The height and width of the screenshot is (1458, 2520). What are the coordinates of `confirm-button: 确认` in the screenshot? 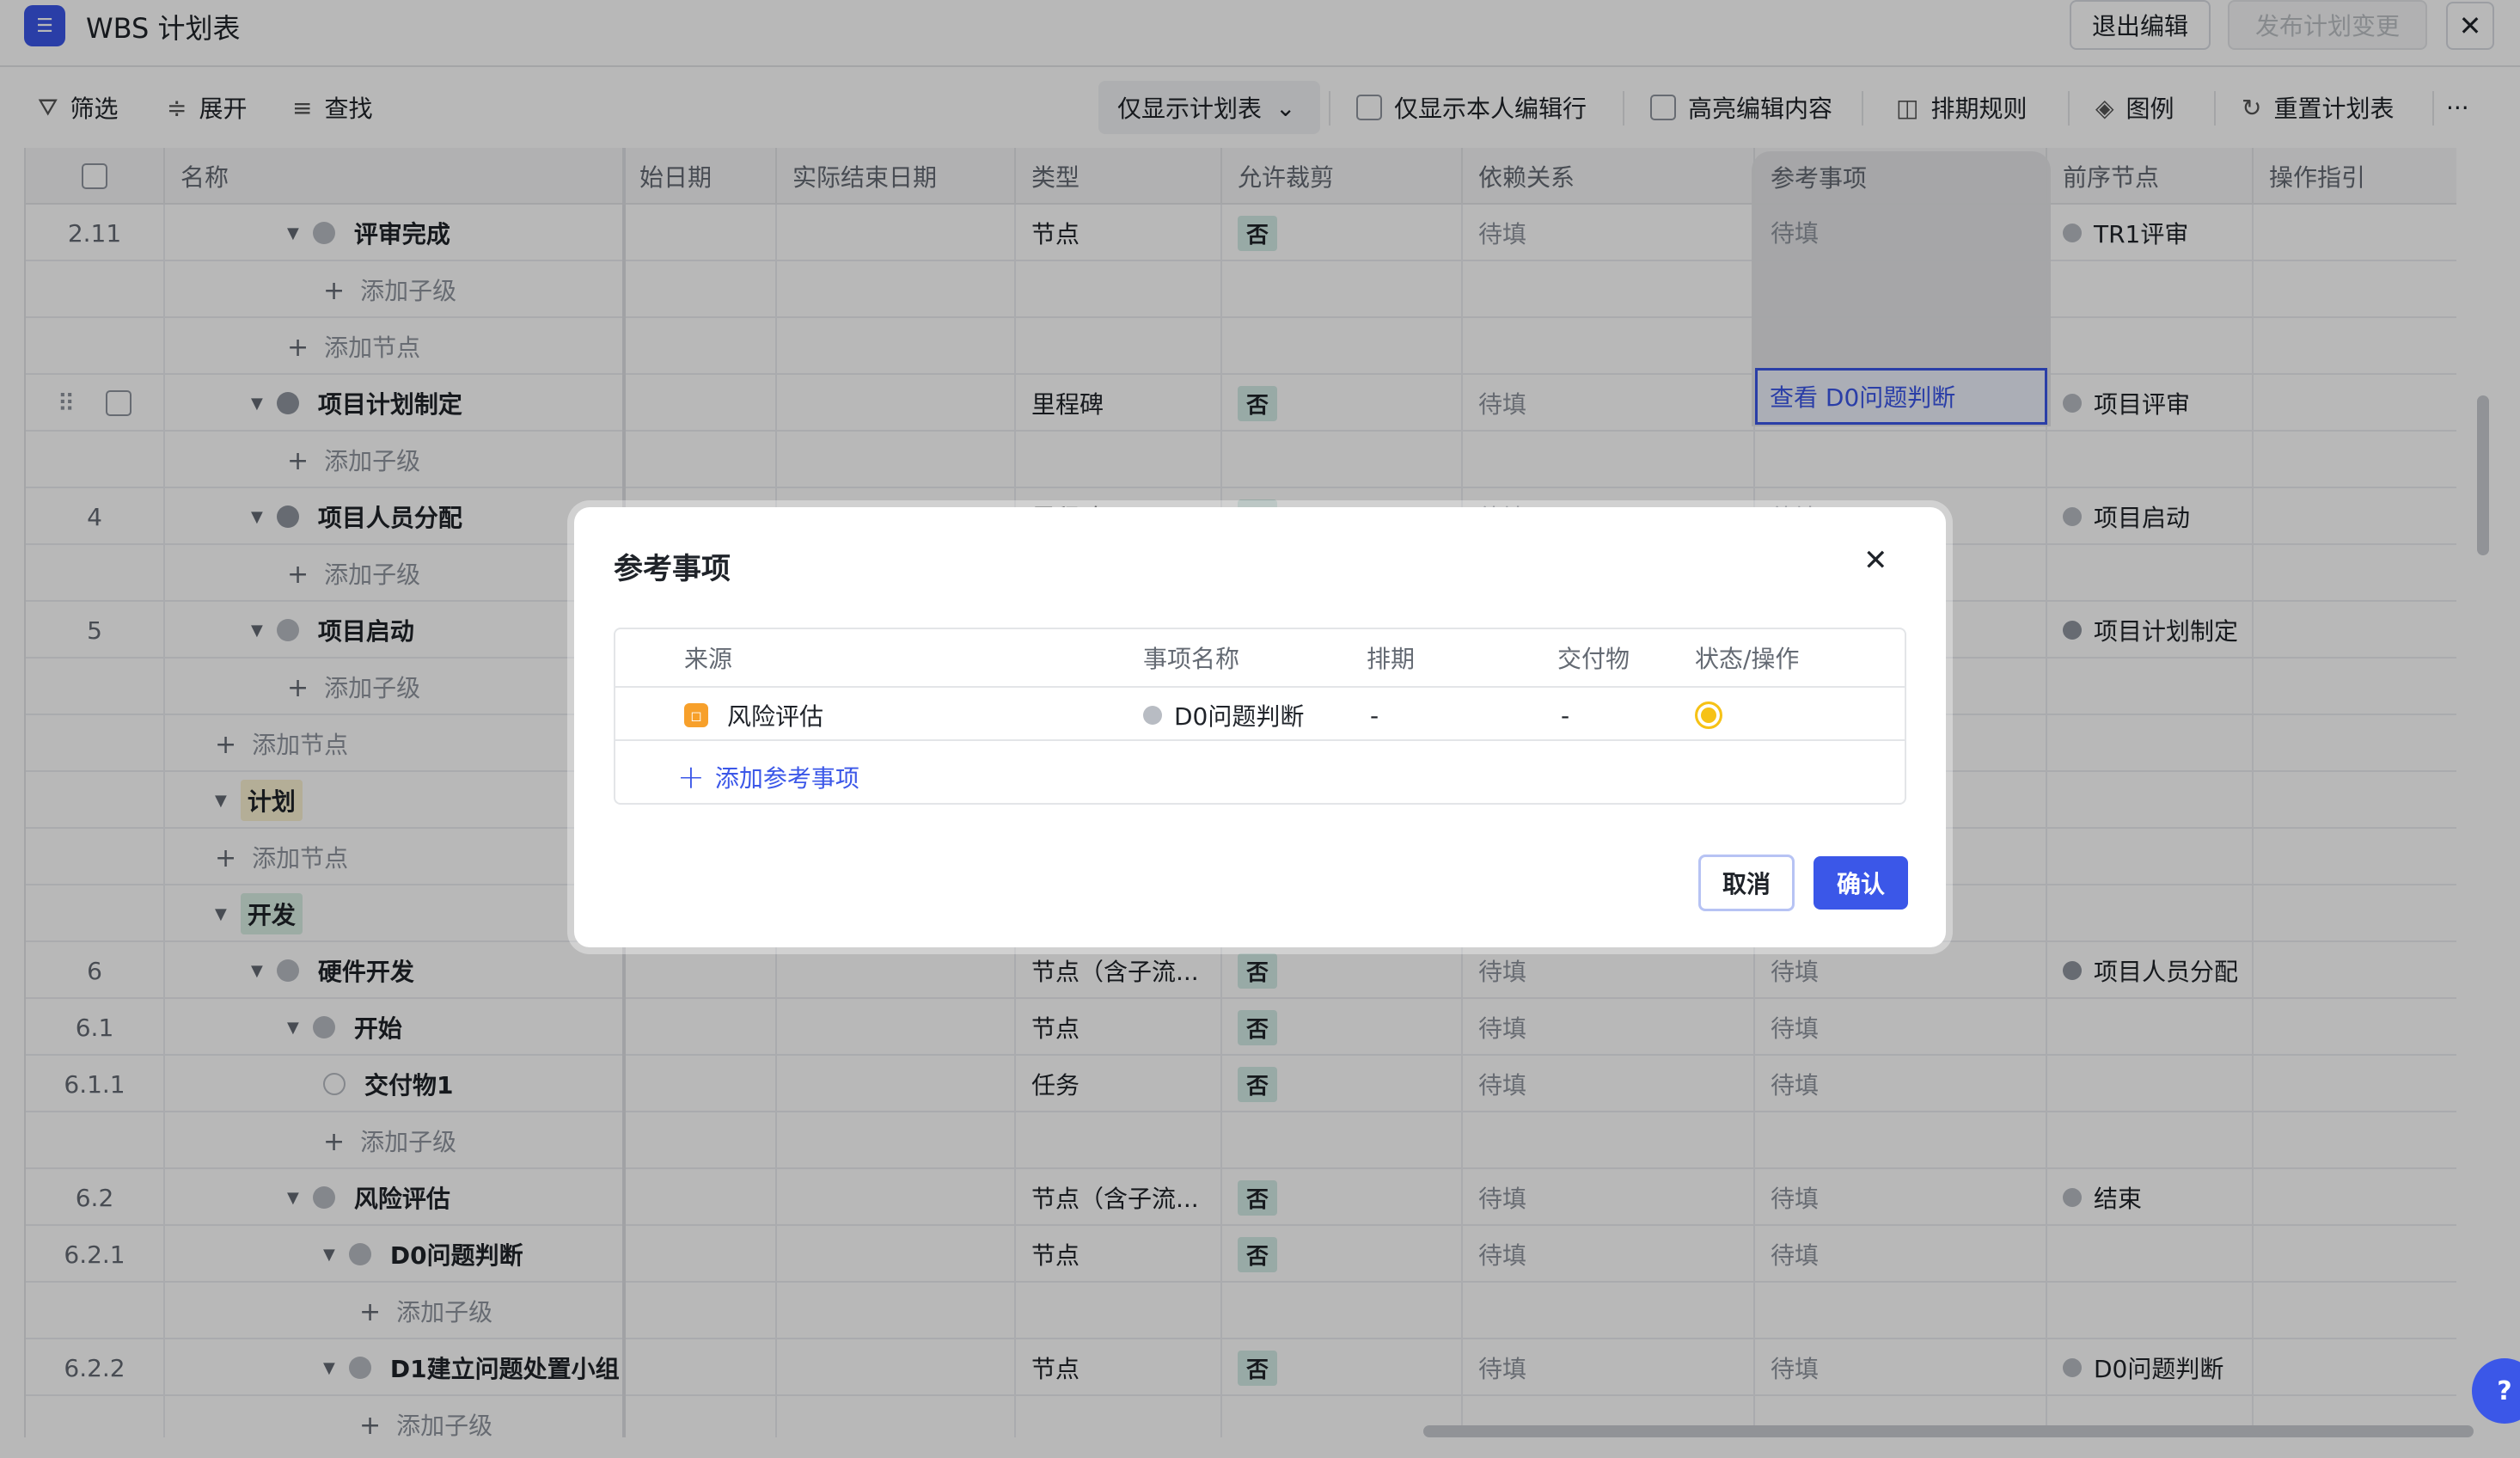 It's located at (1861, 883).